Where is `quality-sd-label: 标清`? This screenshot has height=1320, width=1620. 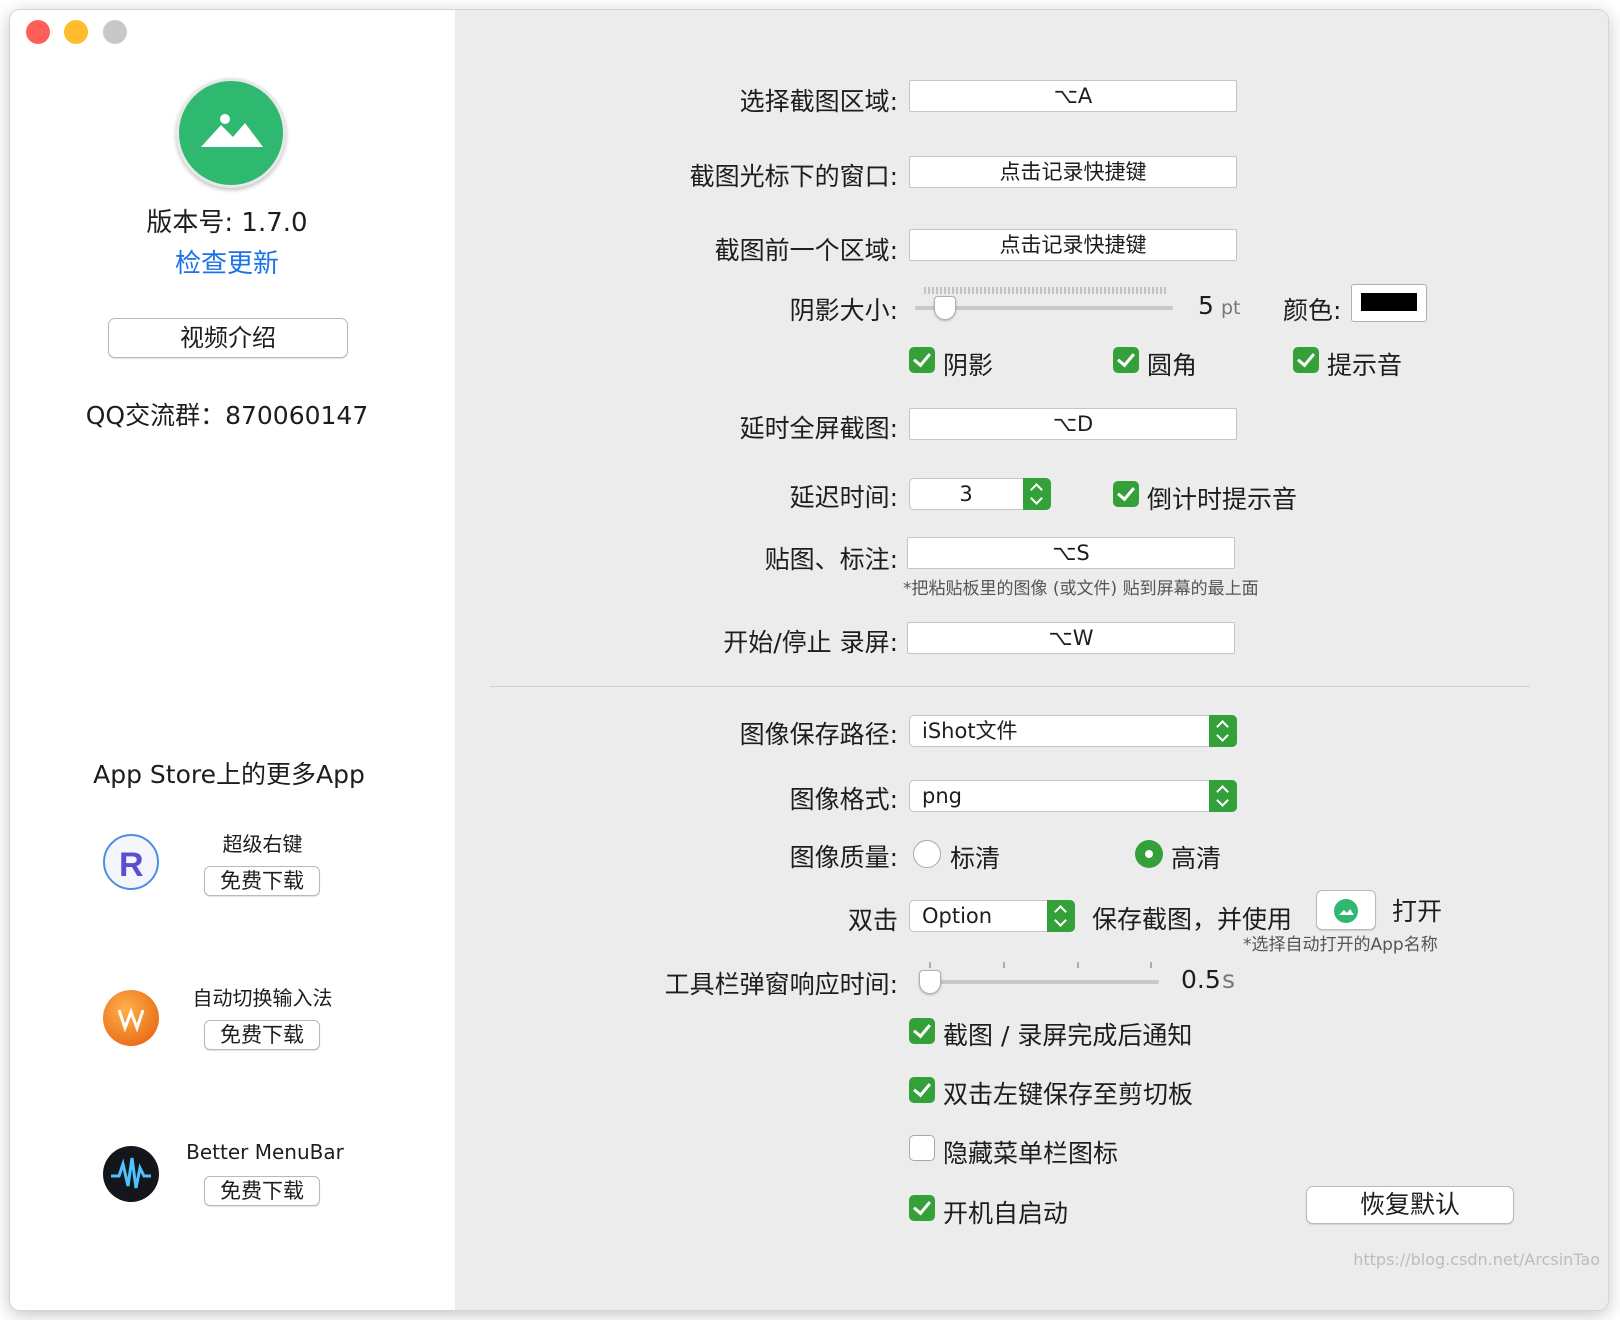 quality-sd-label: 标清 is located at coordinates (975, 858).